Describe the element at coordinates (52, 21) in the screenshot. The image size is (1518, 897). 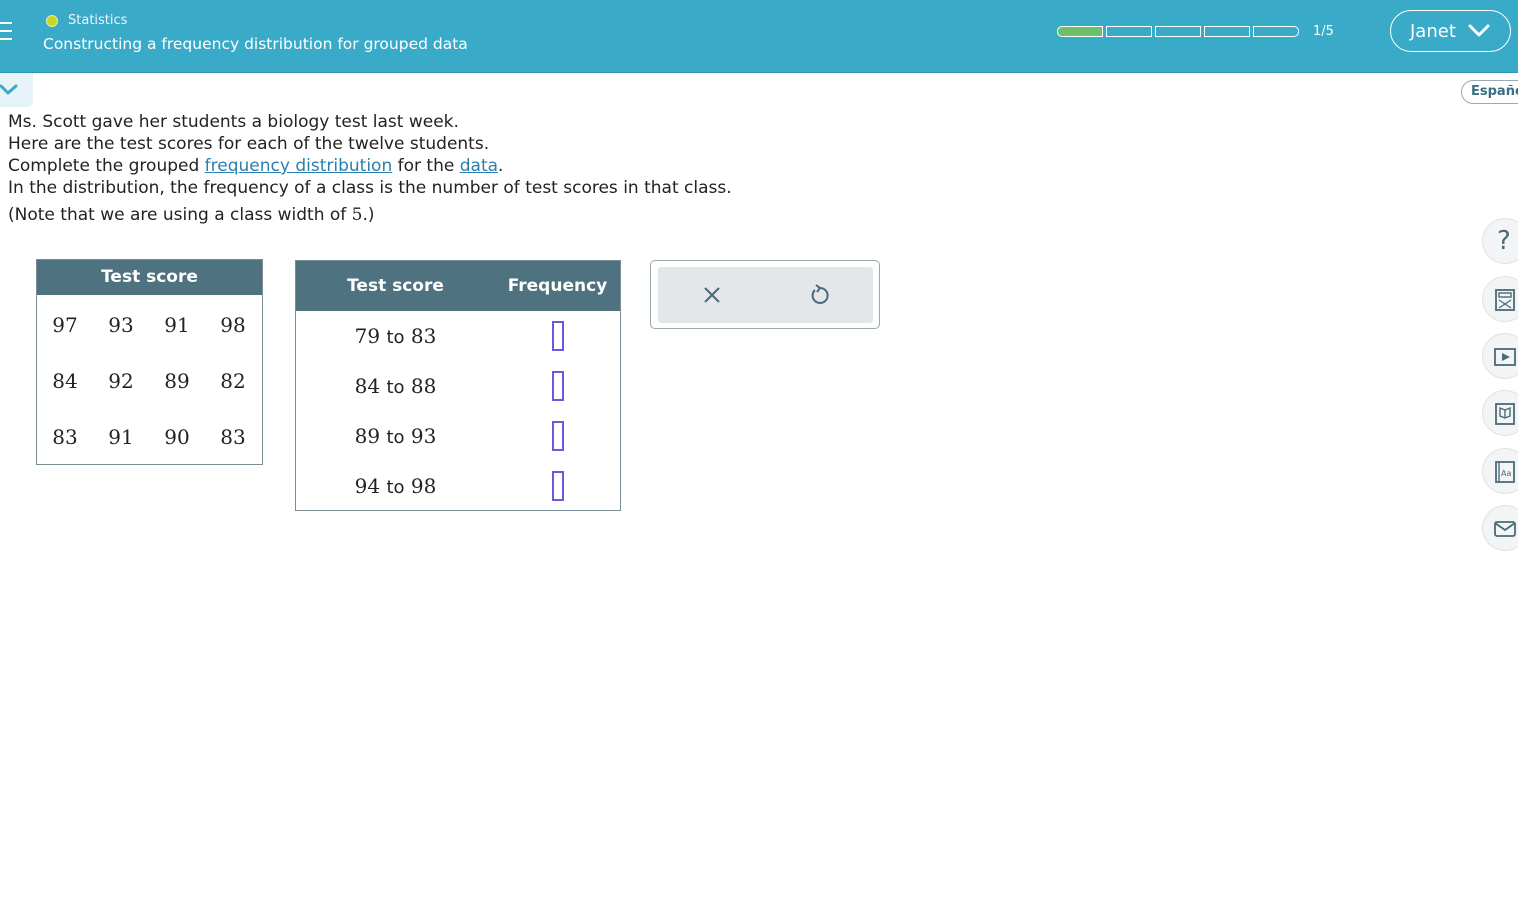
I see `topic-status-dot` at that location.